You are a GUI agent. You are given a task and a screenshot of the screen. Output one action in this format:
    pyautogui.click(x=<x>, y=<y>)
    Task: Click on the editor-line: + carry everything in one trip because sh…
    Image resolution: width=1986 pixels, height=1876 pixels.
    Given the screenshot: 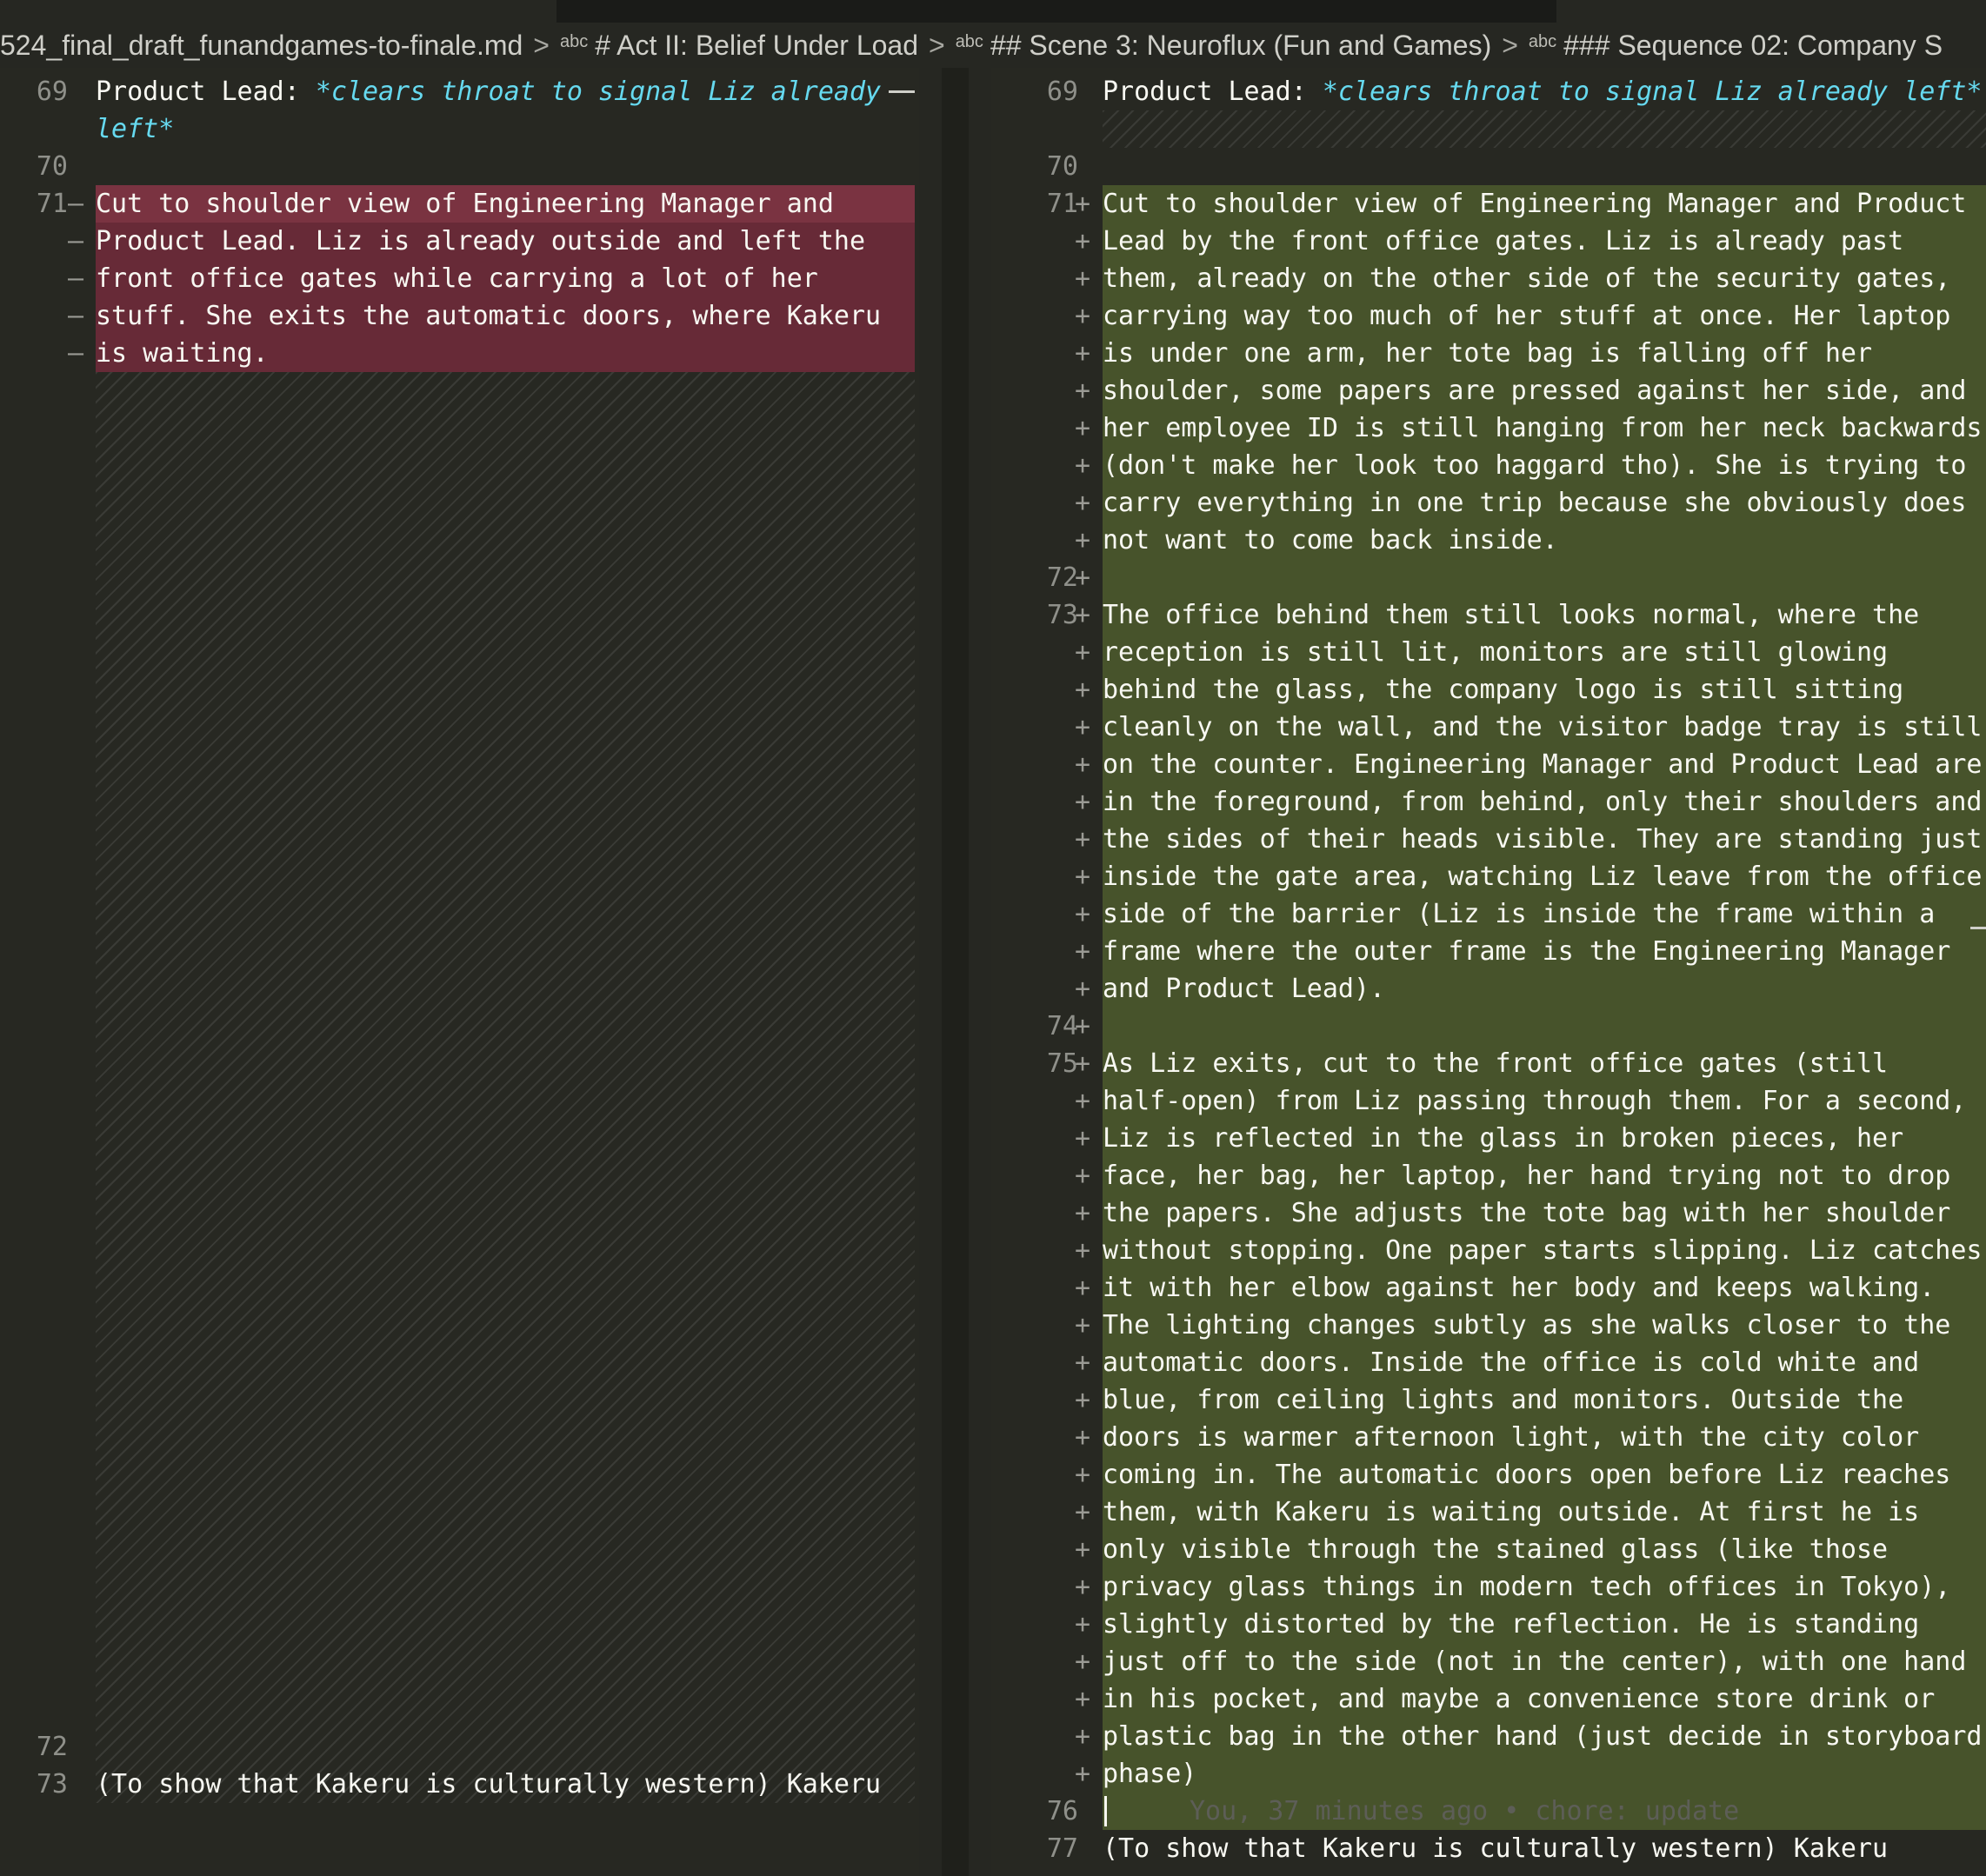 What is the action you would take?
    pyautogui.click(x=1489, y=503)
    